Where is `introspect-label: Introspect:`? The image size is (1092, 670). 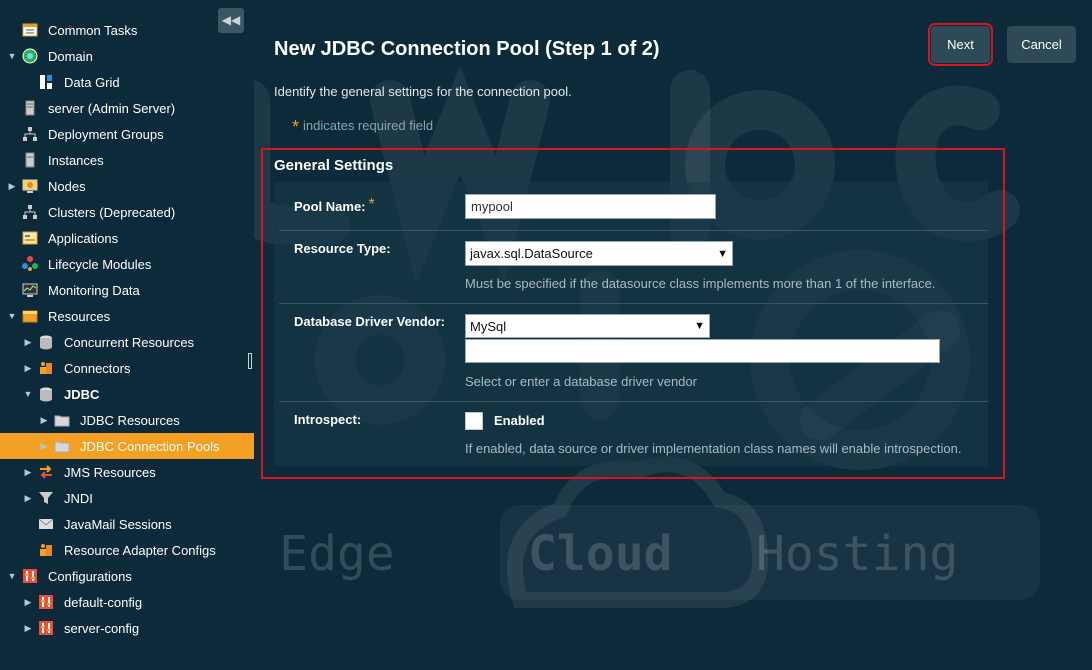
introspect-label: Introspect: is located at coordinates (328, 419).